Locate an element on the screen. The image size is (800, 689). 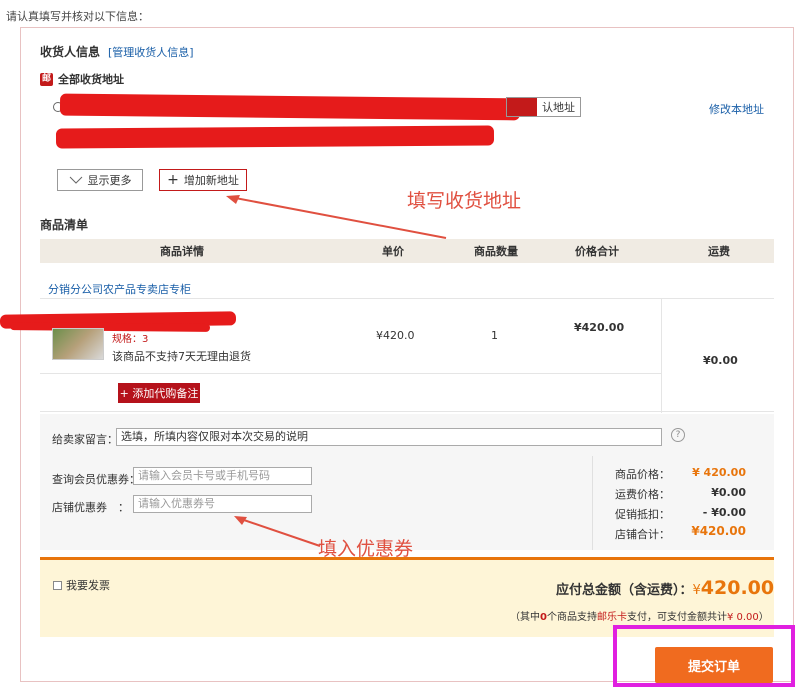
payment-note-mid: 个商品支持 is located at coordinates (571, 617).